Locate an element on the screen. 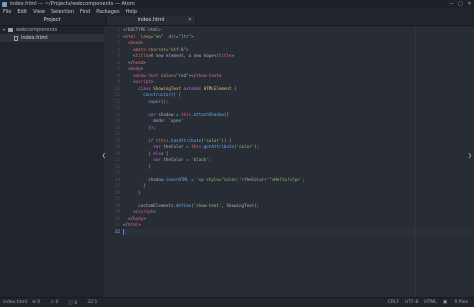  tree-folder-label: webcomponents is located at coordinates (37, 30).